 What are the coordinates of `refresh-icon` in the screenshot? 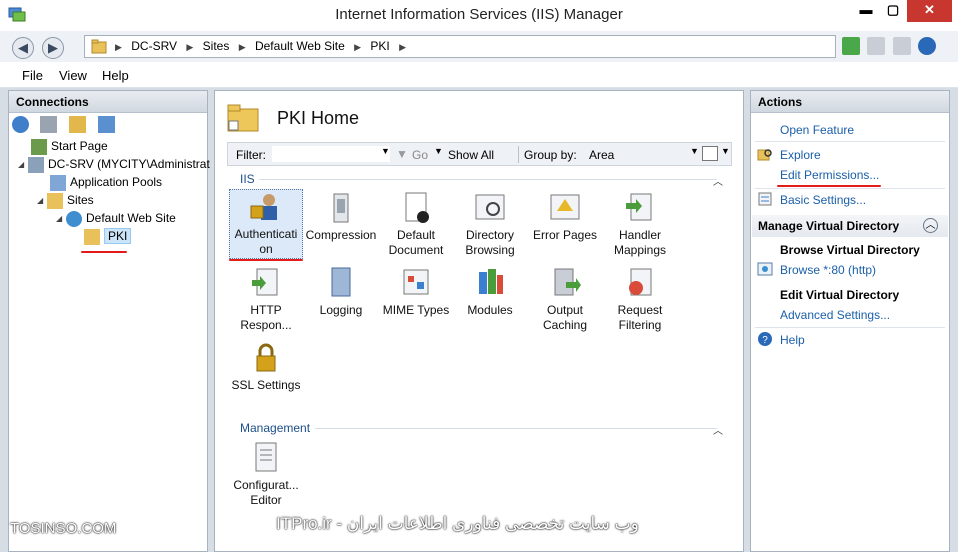 It's located at (851, 46).